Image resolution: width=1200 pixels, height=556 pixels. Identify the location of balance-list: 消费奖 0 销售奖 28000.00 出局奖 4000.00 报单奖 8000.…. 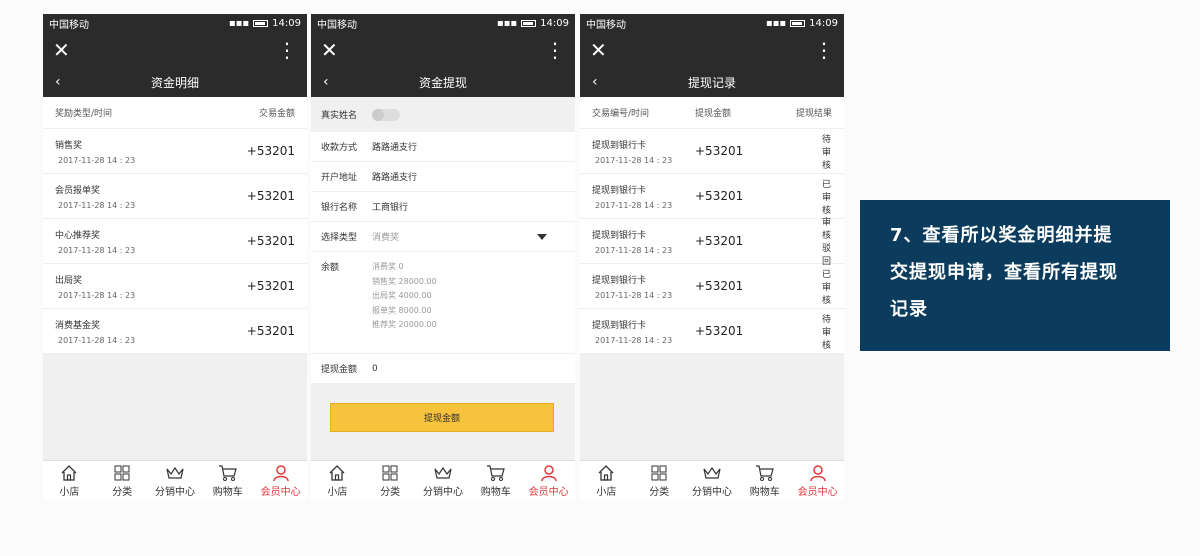
(404, 302).